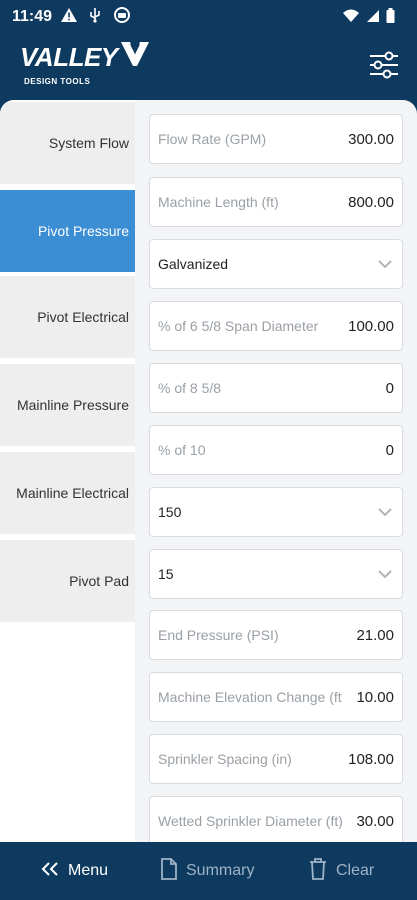  Describe the element at coordinates (375, 821) in the screenshot. I see `wetted-diameter-value: 30.00` at that location.